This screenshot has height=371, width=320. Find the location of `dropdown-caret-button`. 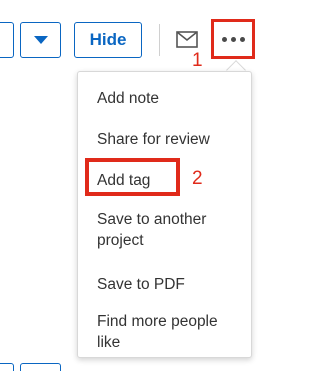

dropdown-caret-button is located at coordinates (40, 40).